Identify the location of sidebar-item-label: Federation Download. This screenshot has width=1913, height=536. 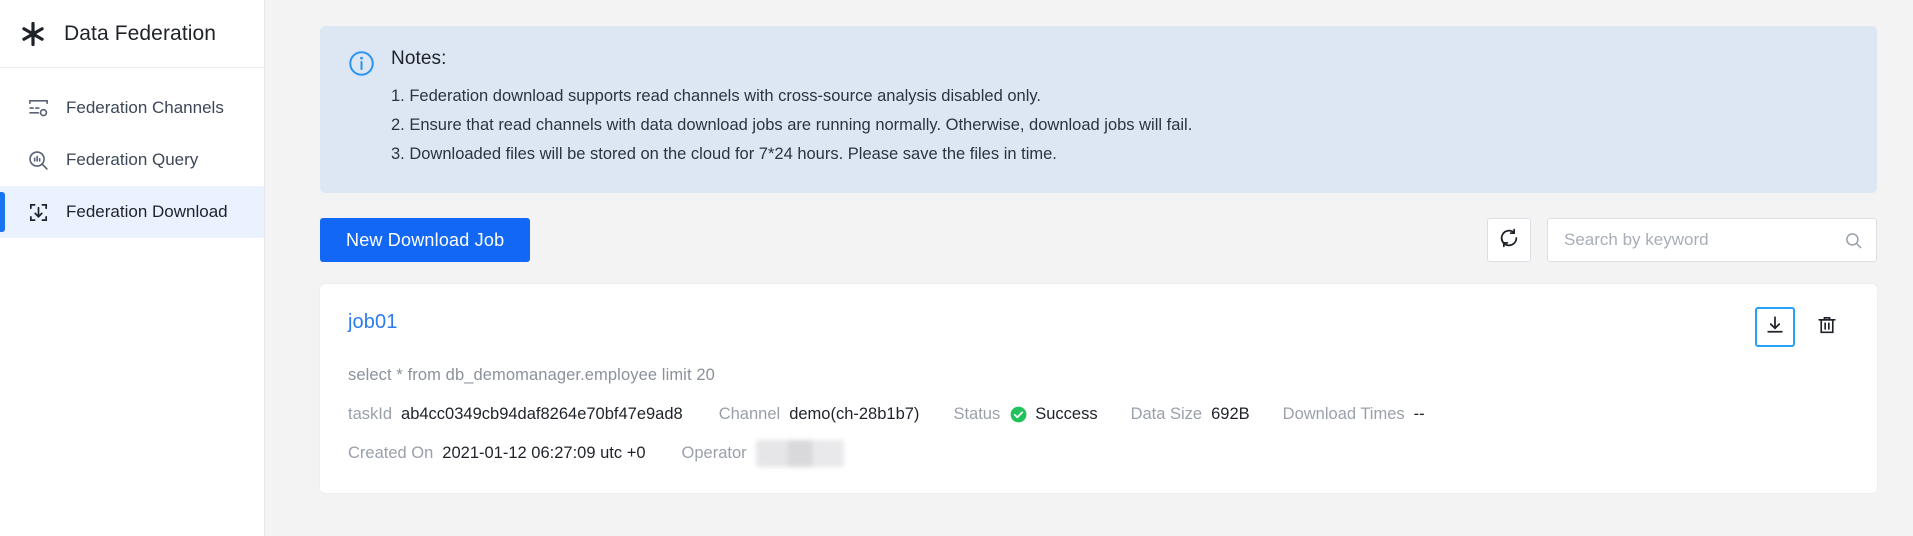
(147, 211).